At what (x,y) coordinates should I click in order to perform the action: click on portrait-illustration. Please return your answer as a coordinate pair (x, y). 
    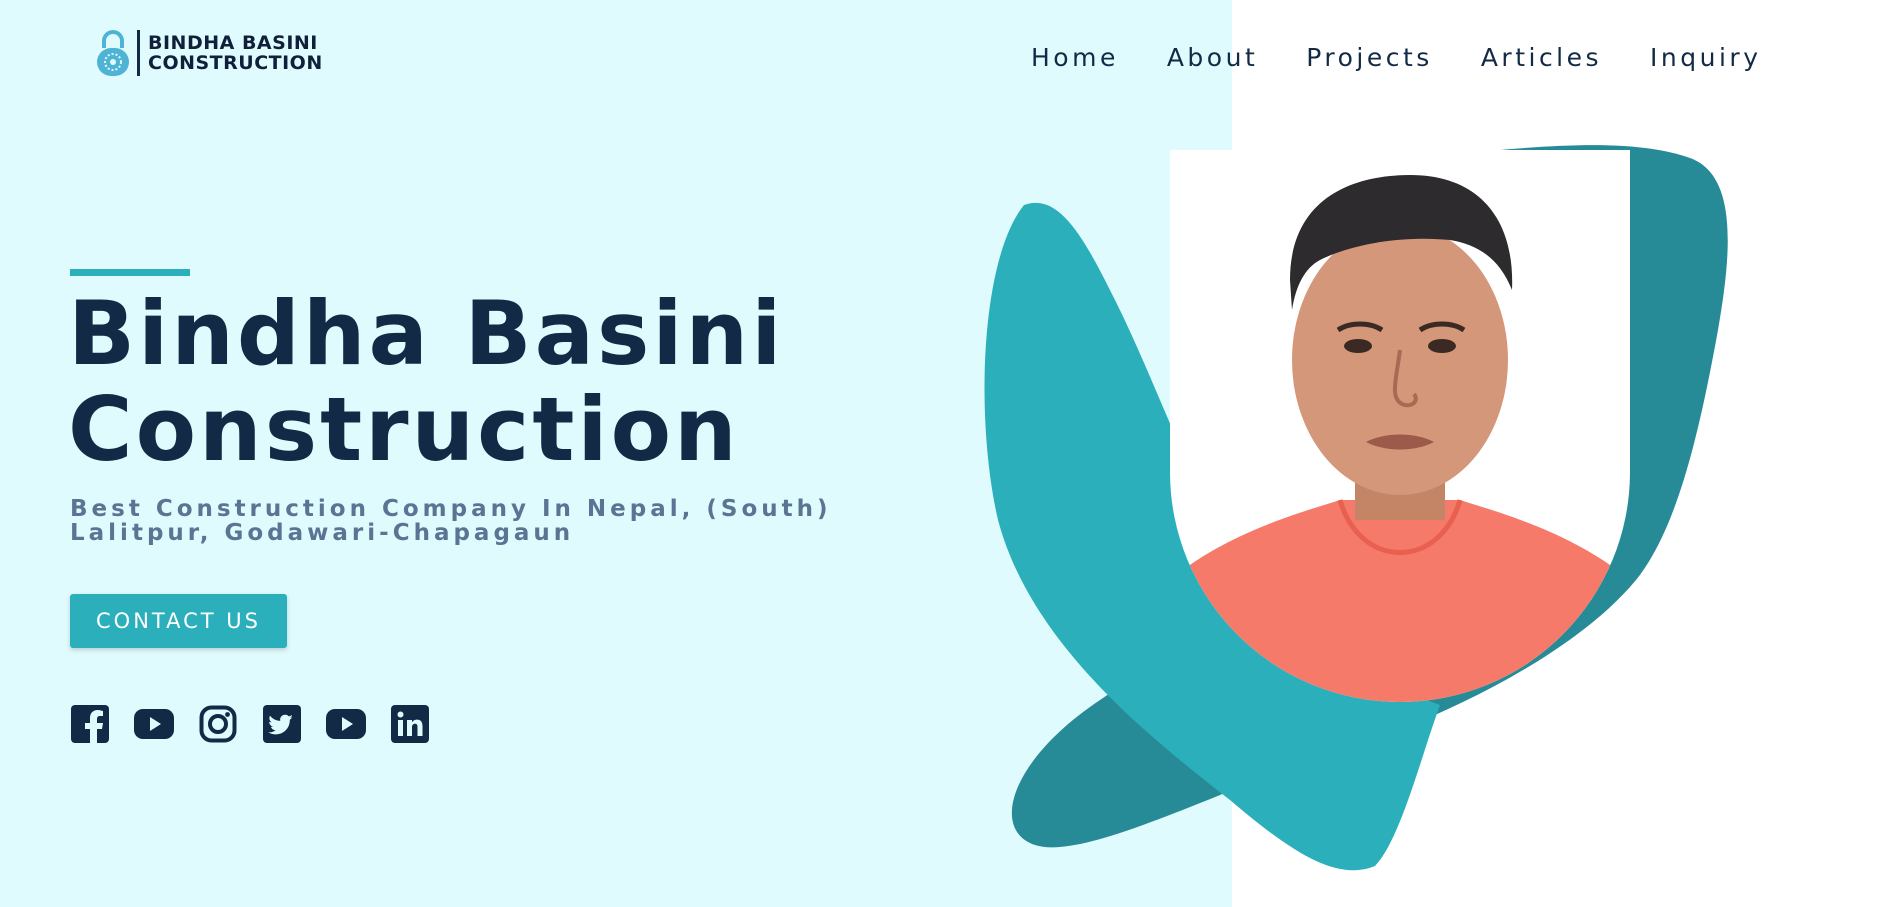
    Looking at the image, I should click on (1400, 426).